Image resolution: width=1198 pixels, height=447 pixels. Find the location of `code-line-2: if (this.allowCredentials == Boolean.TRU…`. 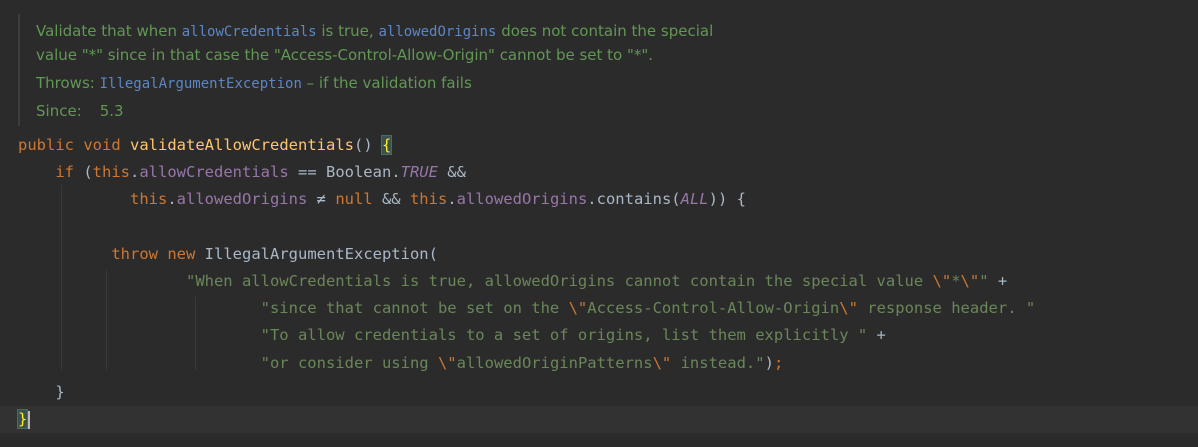

code-line-2: if (this.allowCredentials == Boolean.TRU… is located at coordinates (242, 172).